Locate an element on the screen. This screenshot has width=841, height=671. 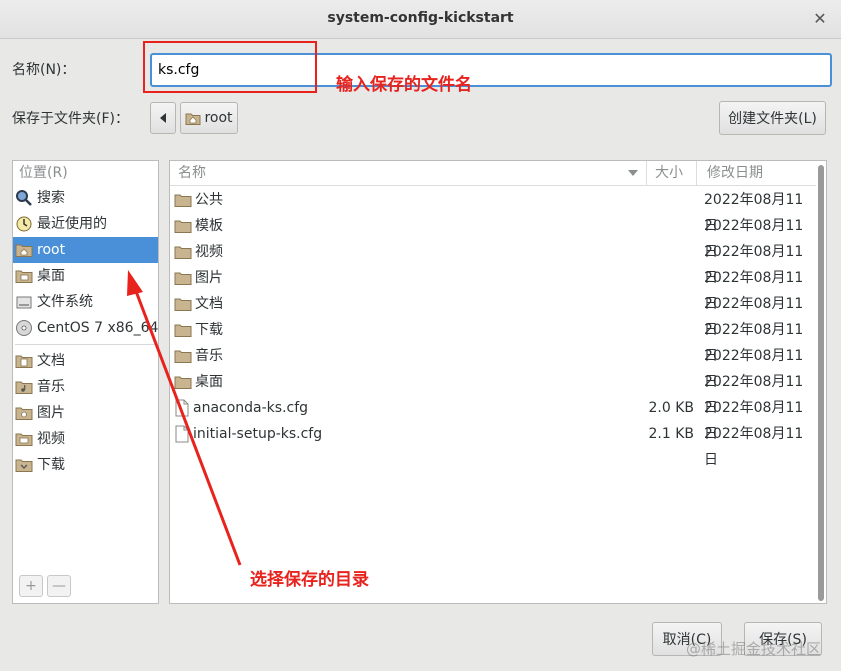
file-row: 文档 2022年08月11日 is located at coordinates (490, 314).